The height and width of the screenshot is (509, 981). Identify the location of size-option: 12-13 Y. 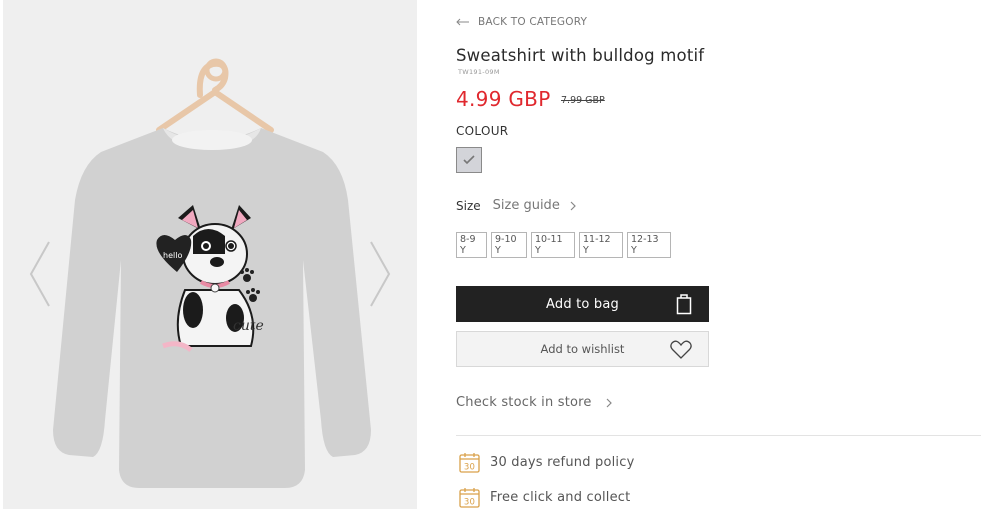
(649, 245).